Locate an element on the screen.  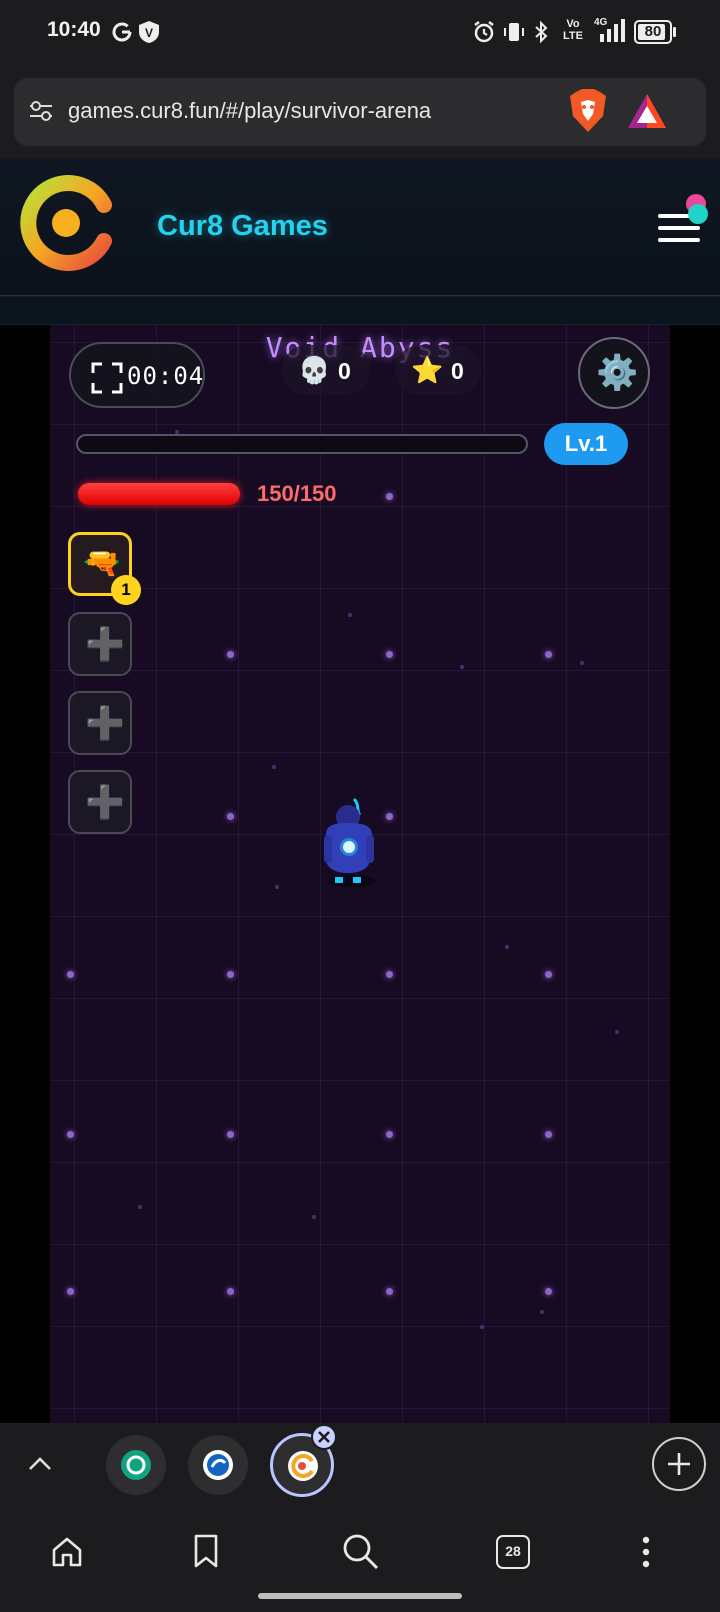
app-tab-icon is located at coordinates (218, 1465).